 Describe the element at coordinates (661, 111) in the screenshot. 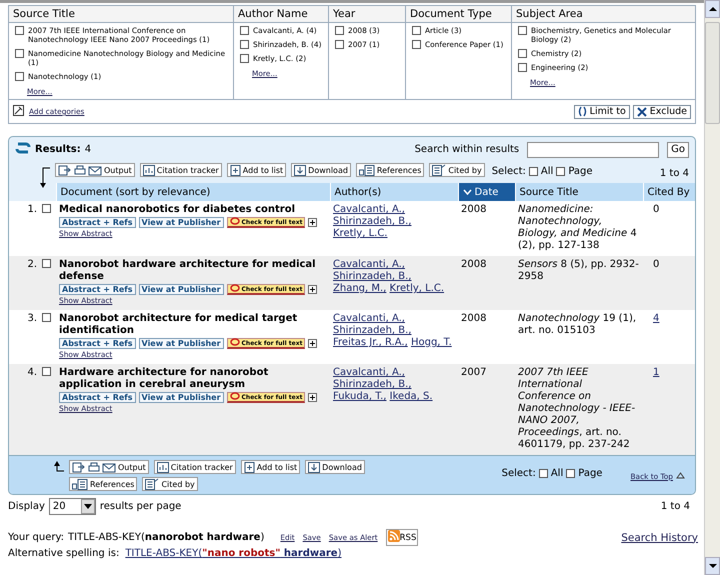

I see `exclude-button: Exclude` at that location.